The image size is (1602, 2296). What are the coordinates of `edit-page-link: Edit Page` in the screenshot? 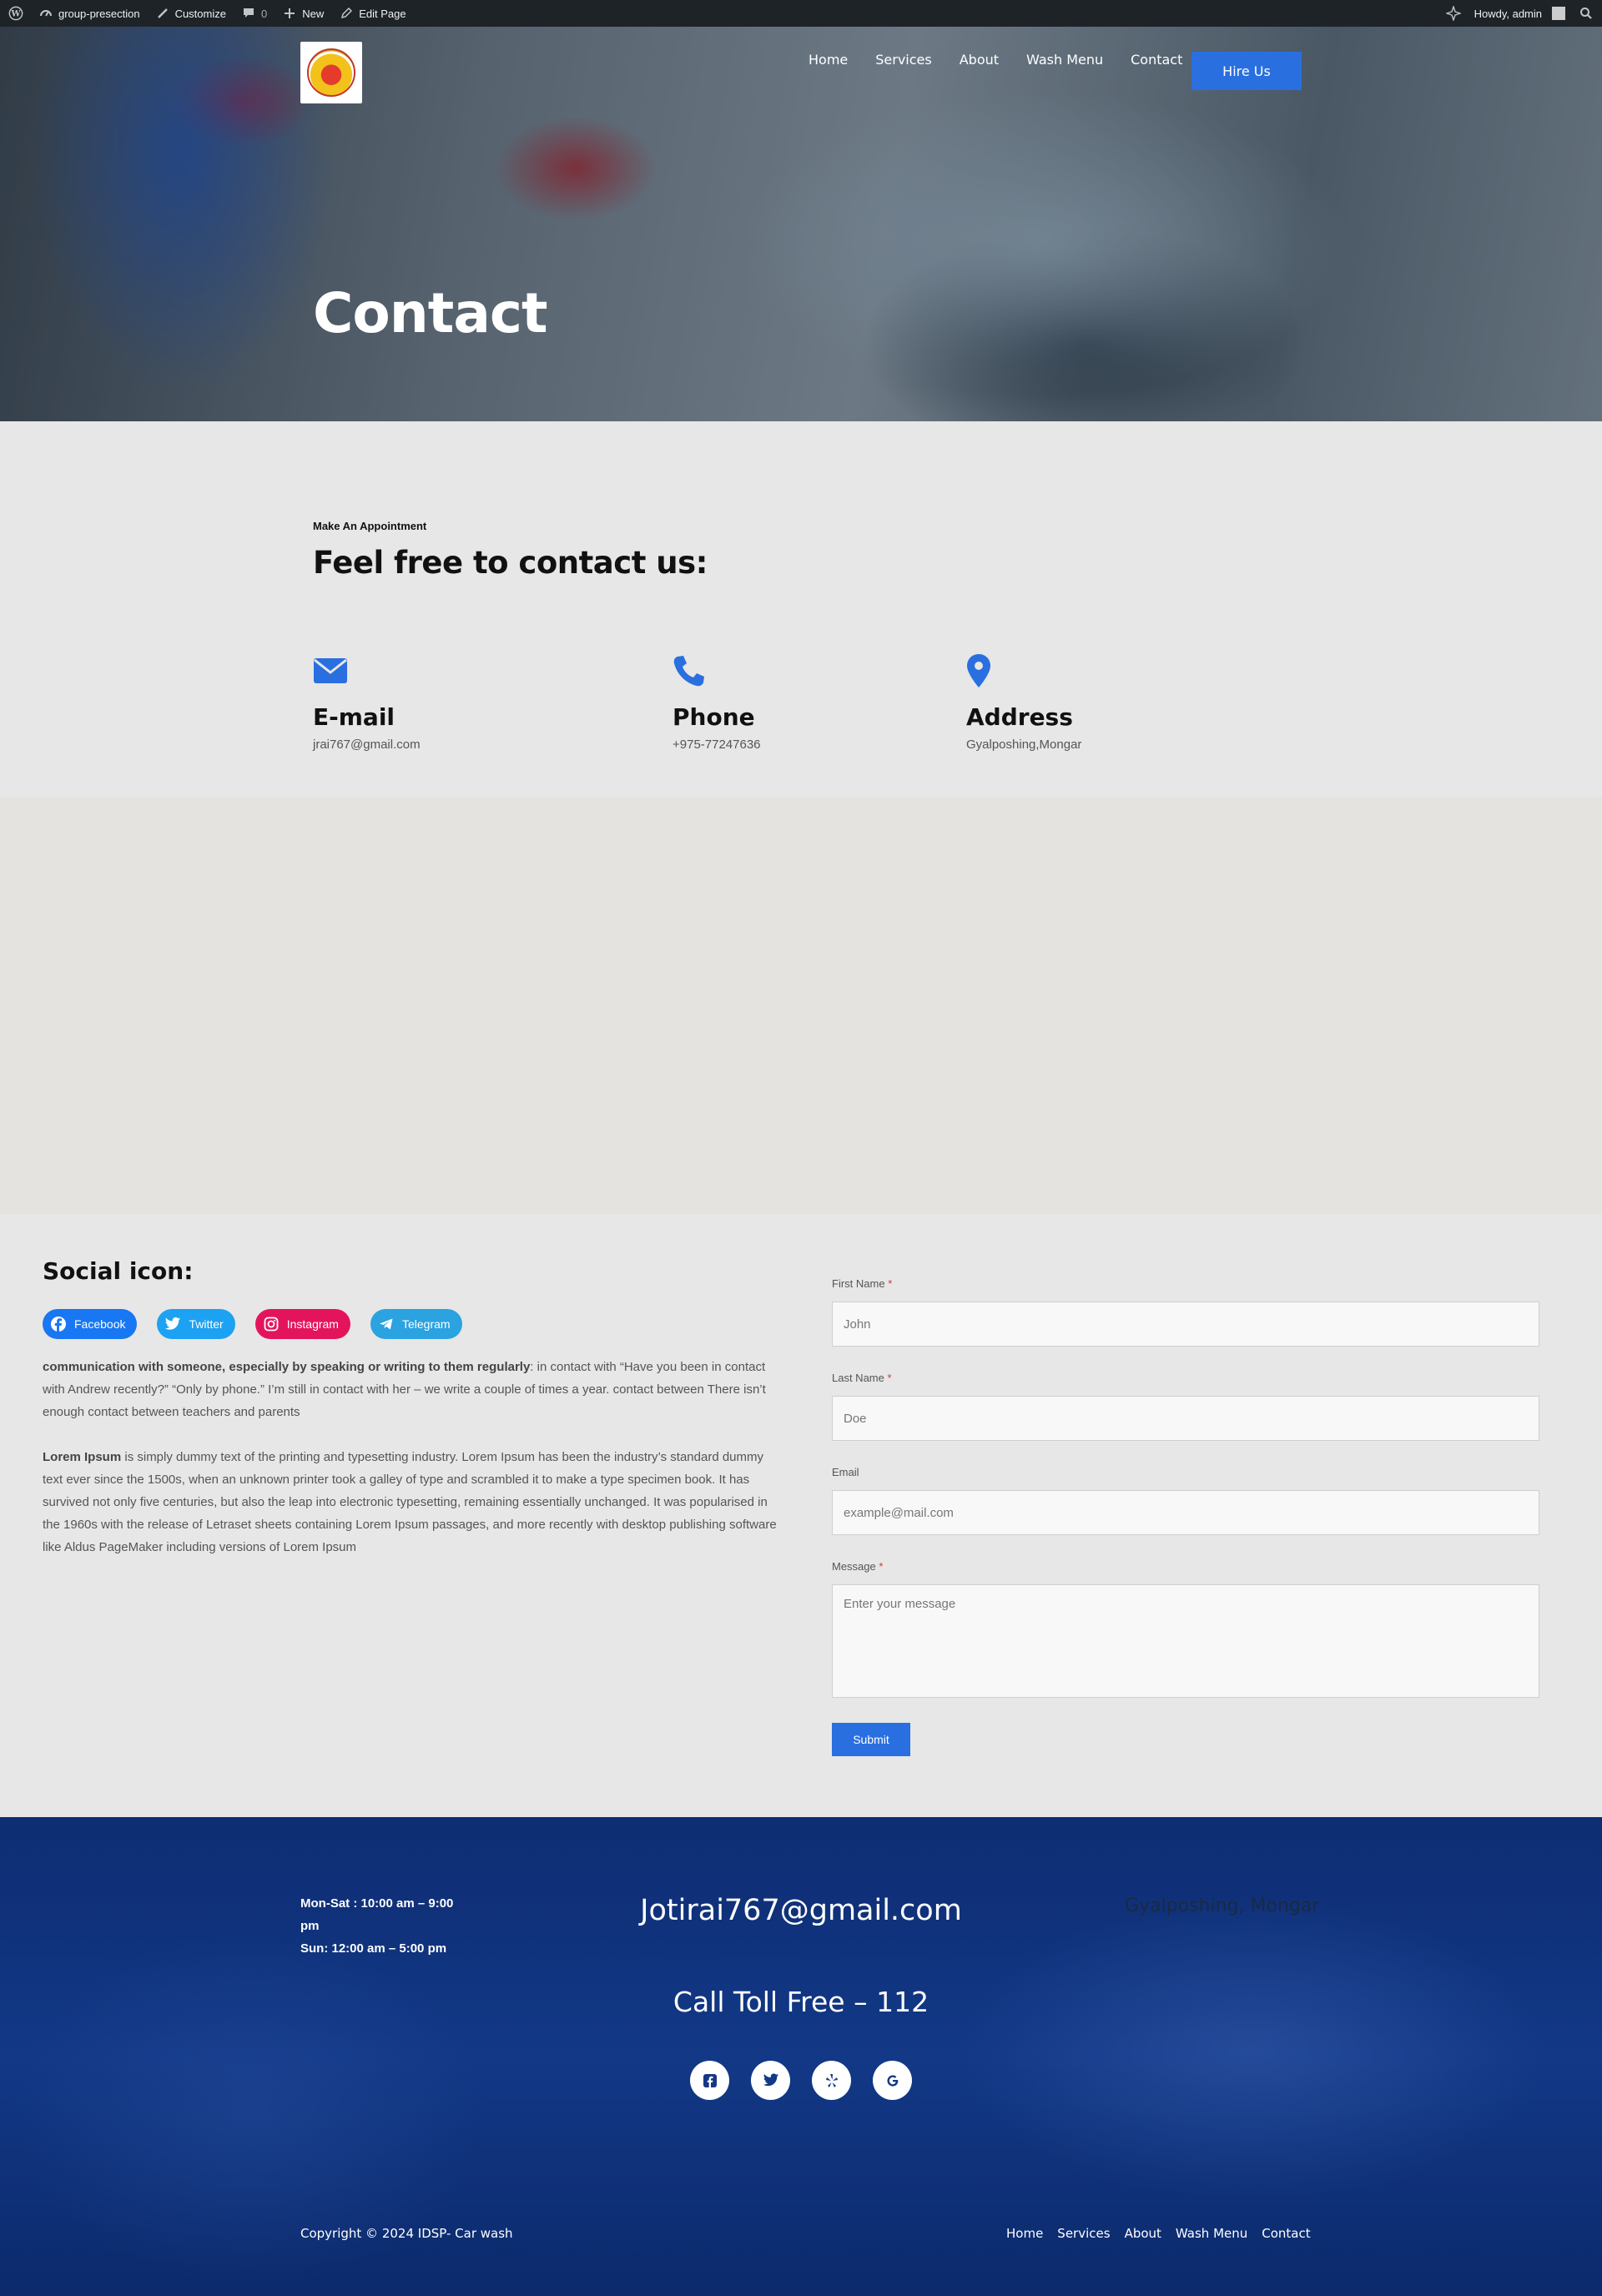 It's located at (372, 13).